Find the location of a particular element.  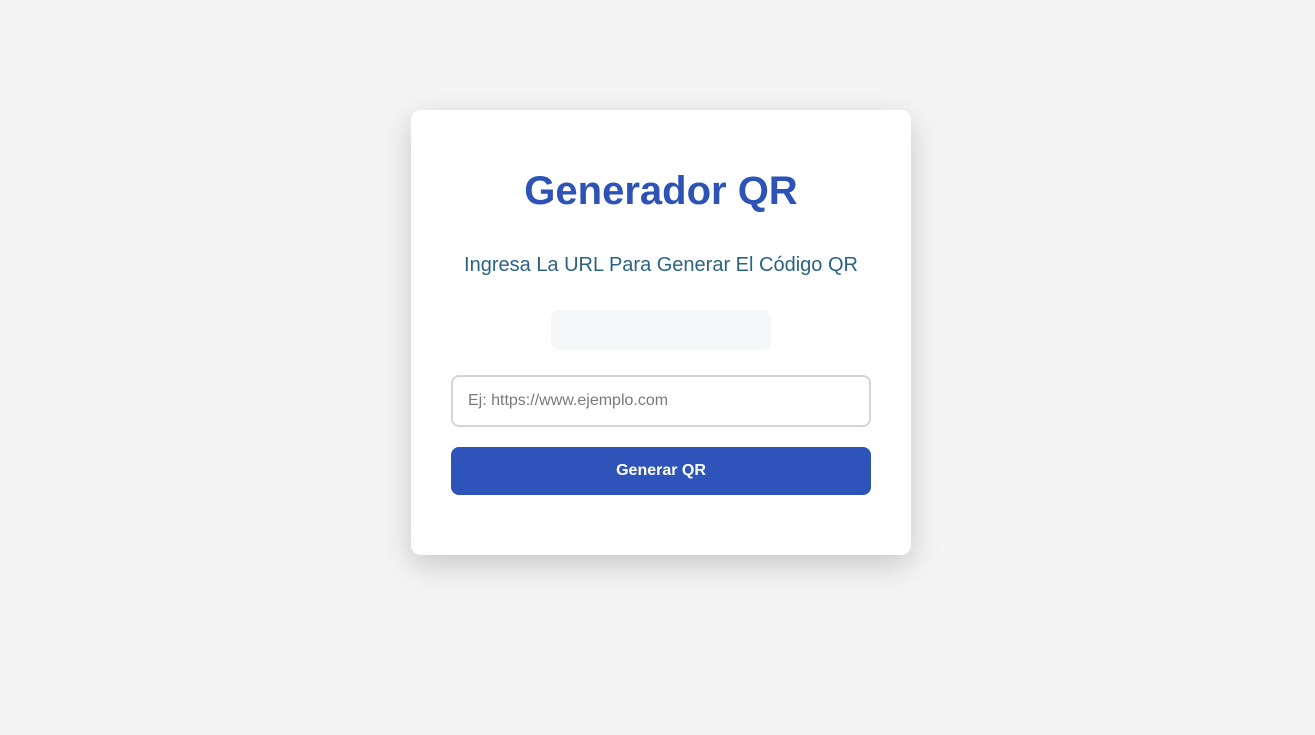

instructions-text: Ingresa La URL Para Generar El Código QR is located at coordinates (661, 265).